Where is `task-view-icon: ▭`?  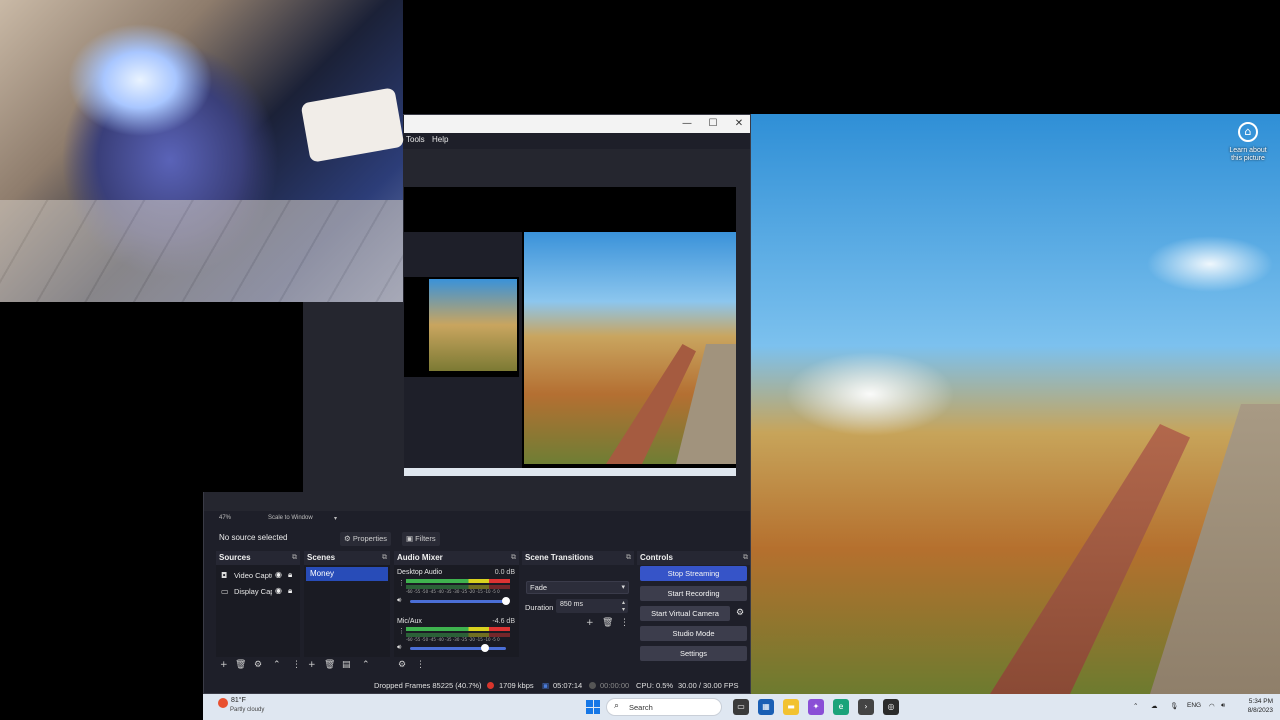
task-view-icon: ▭ is located at coordinates (741, 707).